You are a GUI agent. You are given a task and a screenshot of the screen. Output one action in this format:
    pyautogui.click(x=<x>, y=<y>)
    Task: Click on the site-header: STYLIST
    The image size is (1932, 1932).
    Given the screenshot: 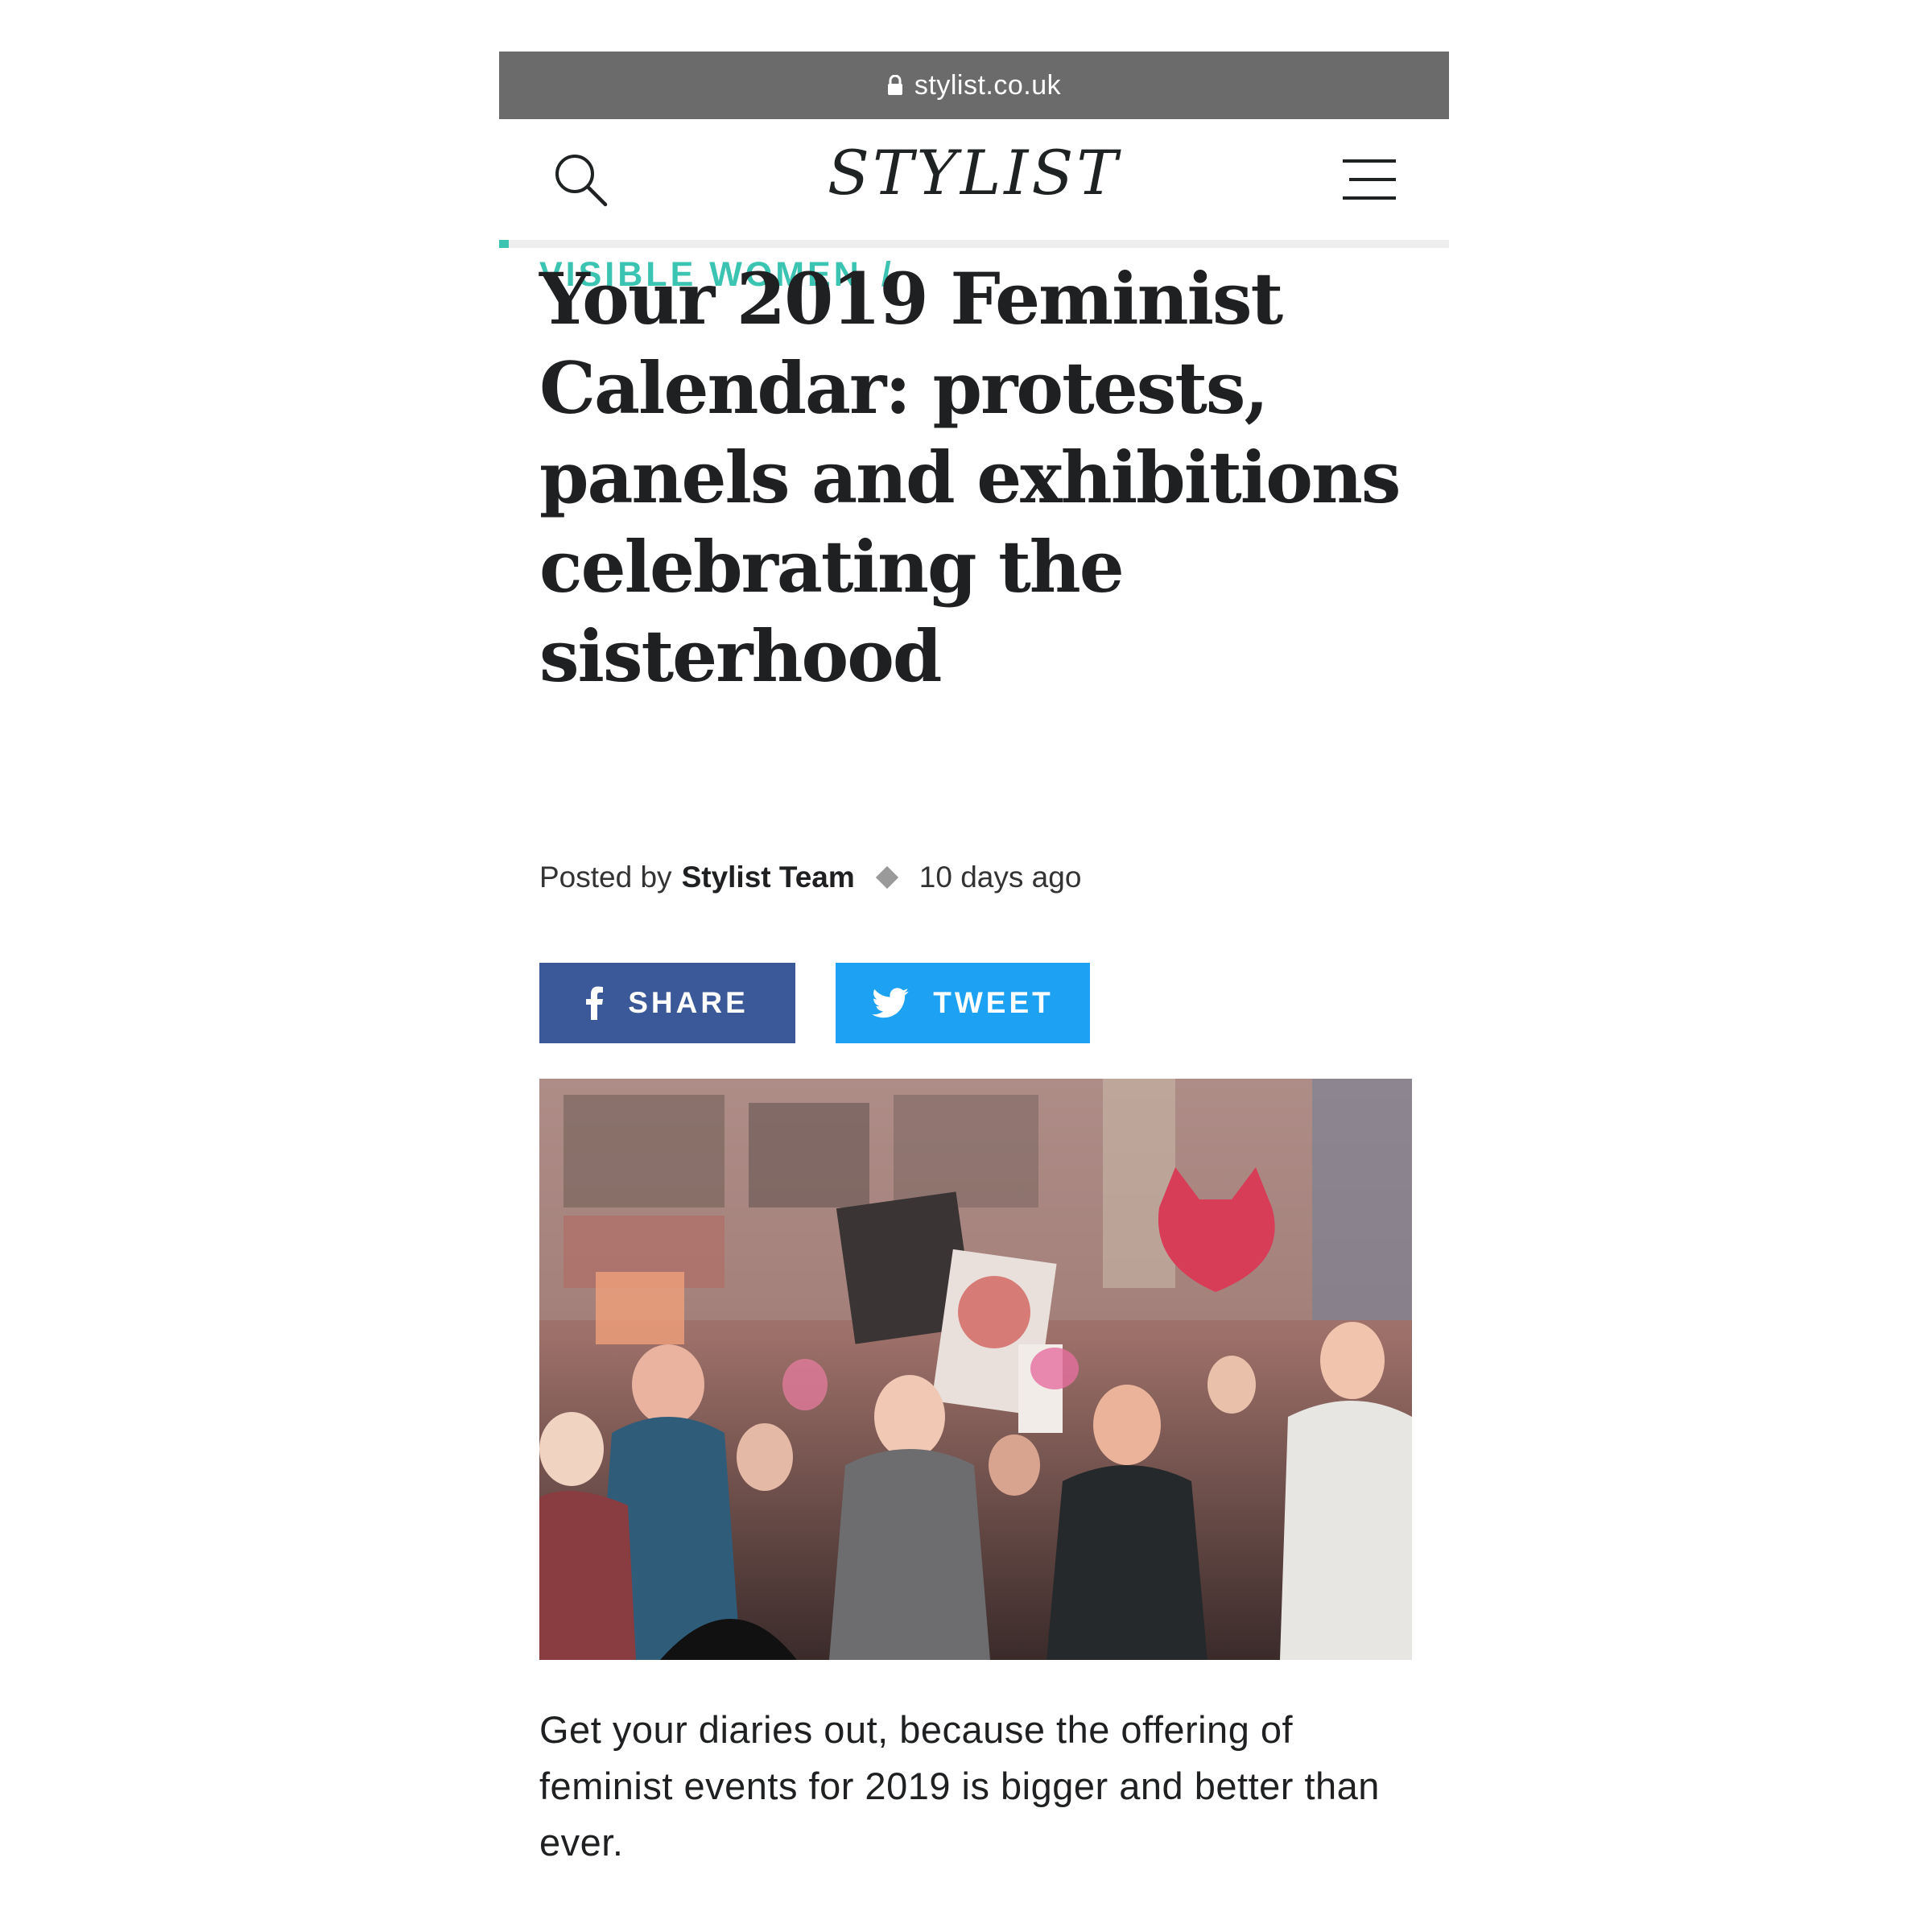 What is the action you would take?
    pyautogui.click(x=974, y=179)
    